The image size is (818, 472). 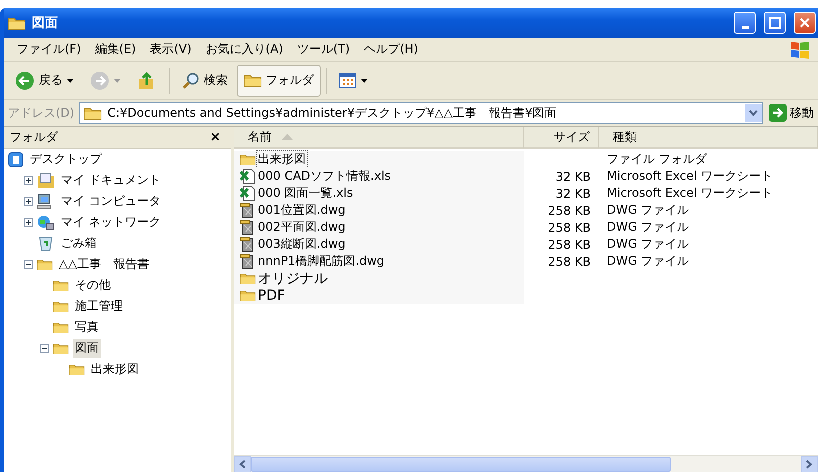 What do you see at coordinates (104, 264) in the screenshot?
I see `tree-item: △△工事 報告書` at bounding box center [104, 264].